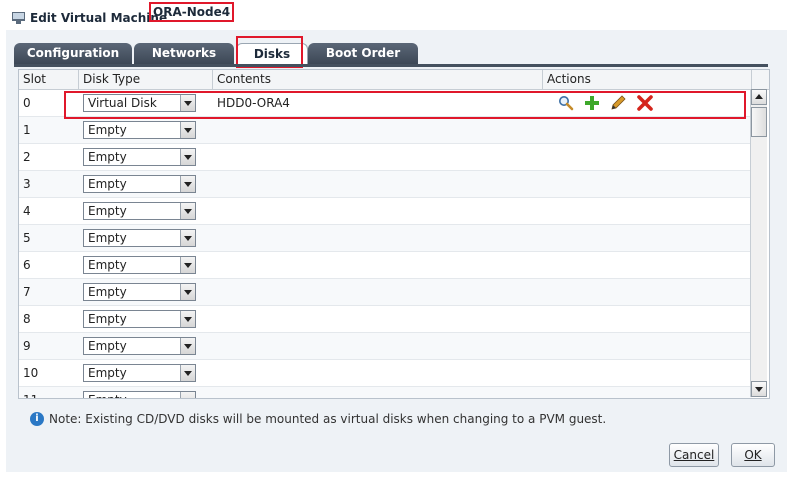 This screenshot has width=793, height=497. I want to click on tab-label: Networks, so click(184, 53).